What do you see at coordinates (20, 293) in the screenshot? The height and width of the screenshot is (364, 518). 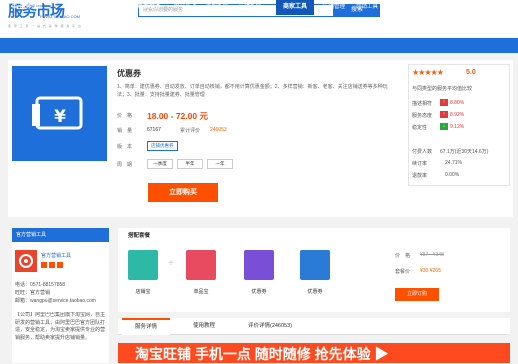 I see `wangwang-label: 旺旺` at bounding box center [20, 293].